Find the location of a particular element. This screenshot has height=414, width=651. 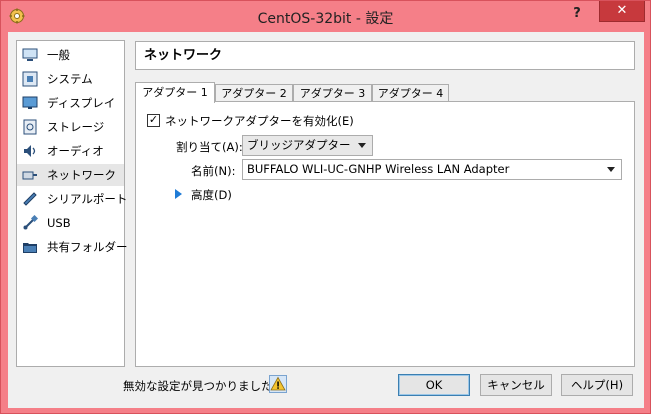

enable-adapter-checkbox: ✓ is located at coordinates (153, 120).